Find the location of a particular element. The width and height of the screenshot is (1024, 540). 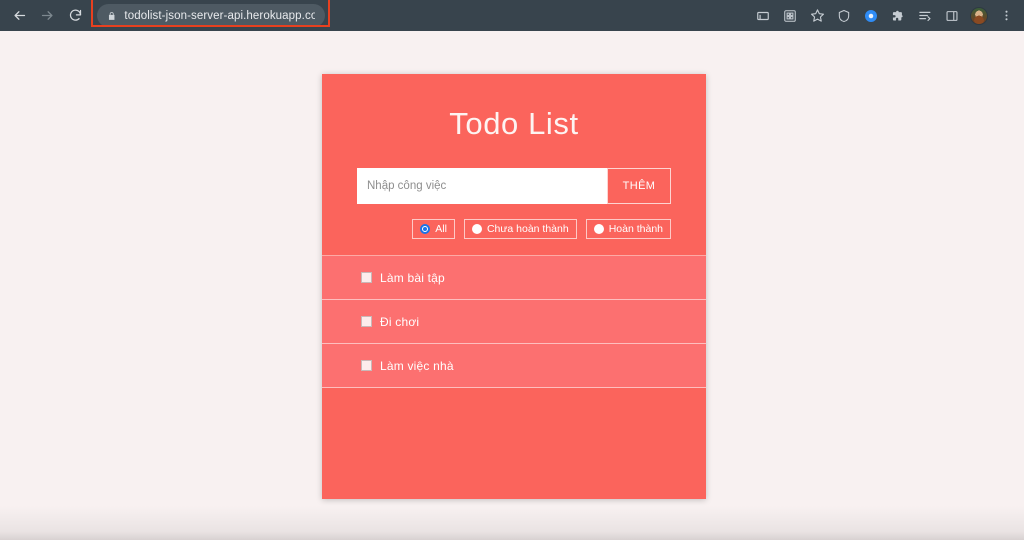

cast-icon is located at coordinates (763, 16).